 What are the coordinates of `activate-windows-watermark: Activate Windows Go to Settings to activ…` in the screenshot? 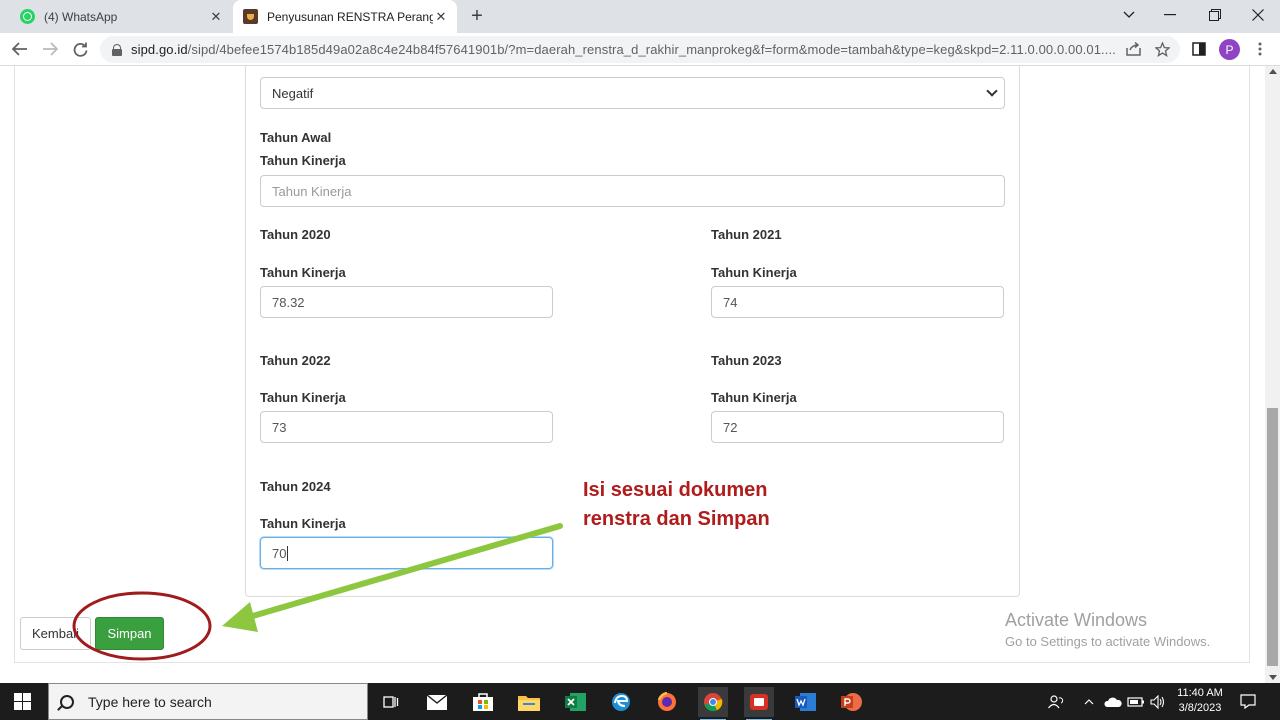 It's located at (1107, 629).